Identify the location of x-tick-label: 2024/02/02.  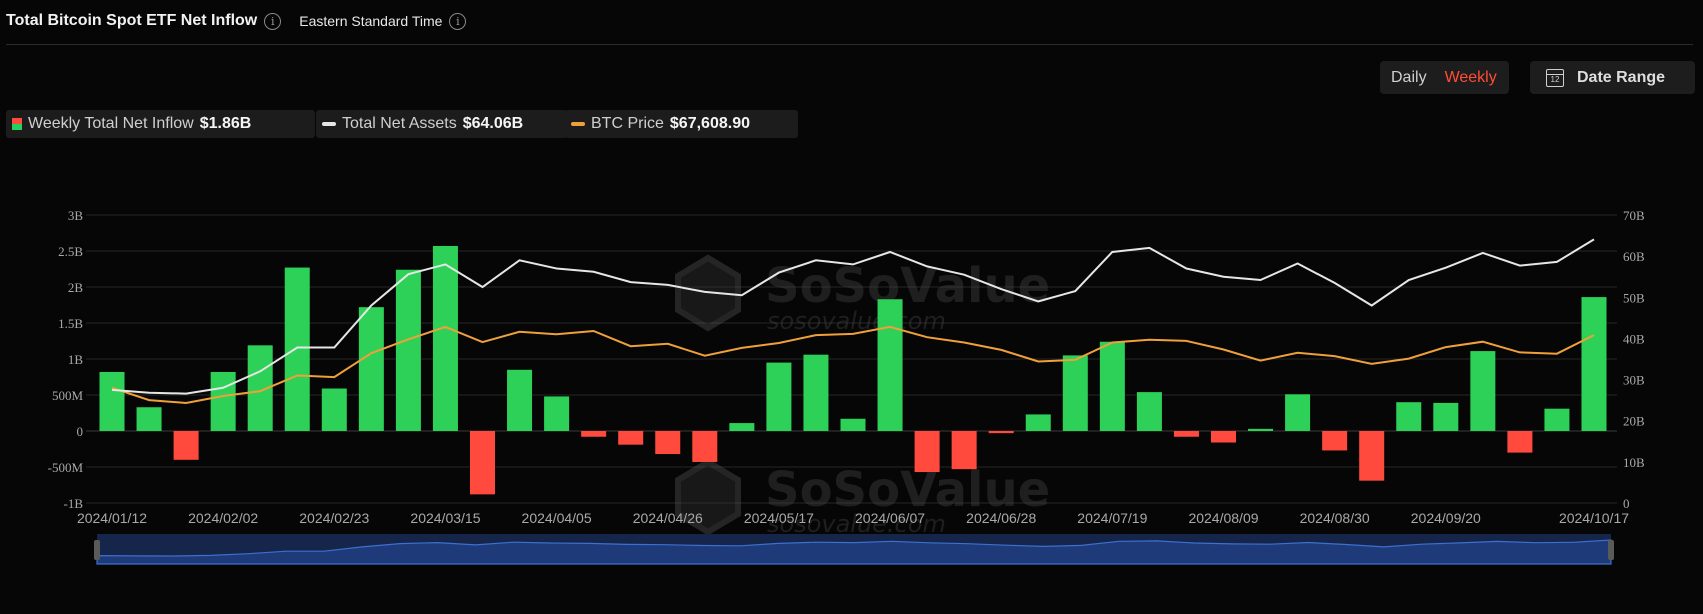
(223, 518).